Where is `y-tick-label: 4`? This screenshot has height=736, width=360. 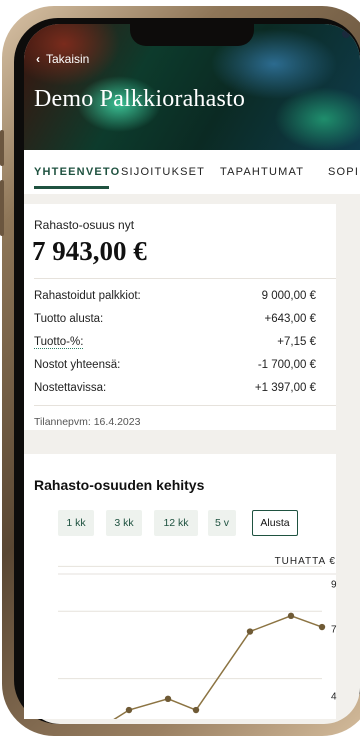
y-tick-label: 4 is located at coordinates (334, 697).